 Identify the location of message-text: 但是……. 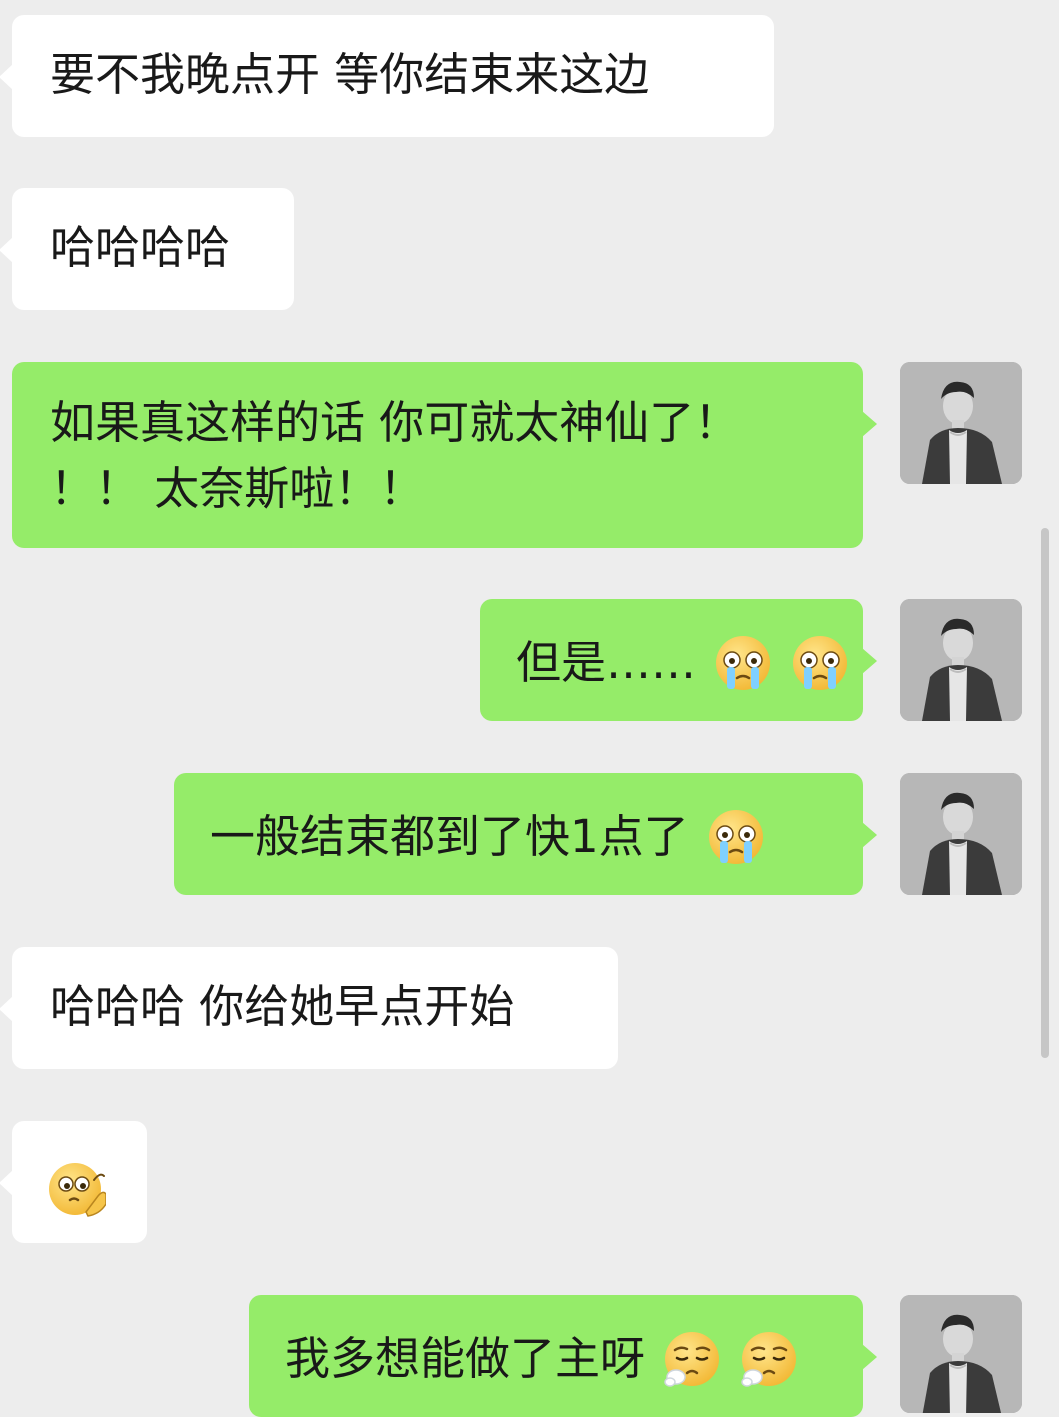
(606, 662).